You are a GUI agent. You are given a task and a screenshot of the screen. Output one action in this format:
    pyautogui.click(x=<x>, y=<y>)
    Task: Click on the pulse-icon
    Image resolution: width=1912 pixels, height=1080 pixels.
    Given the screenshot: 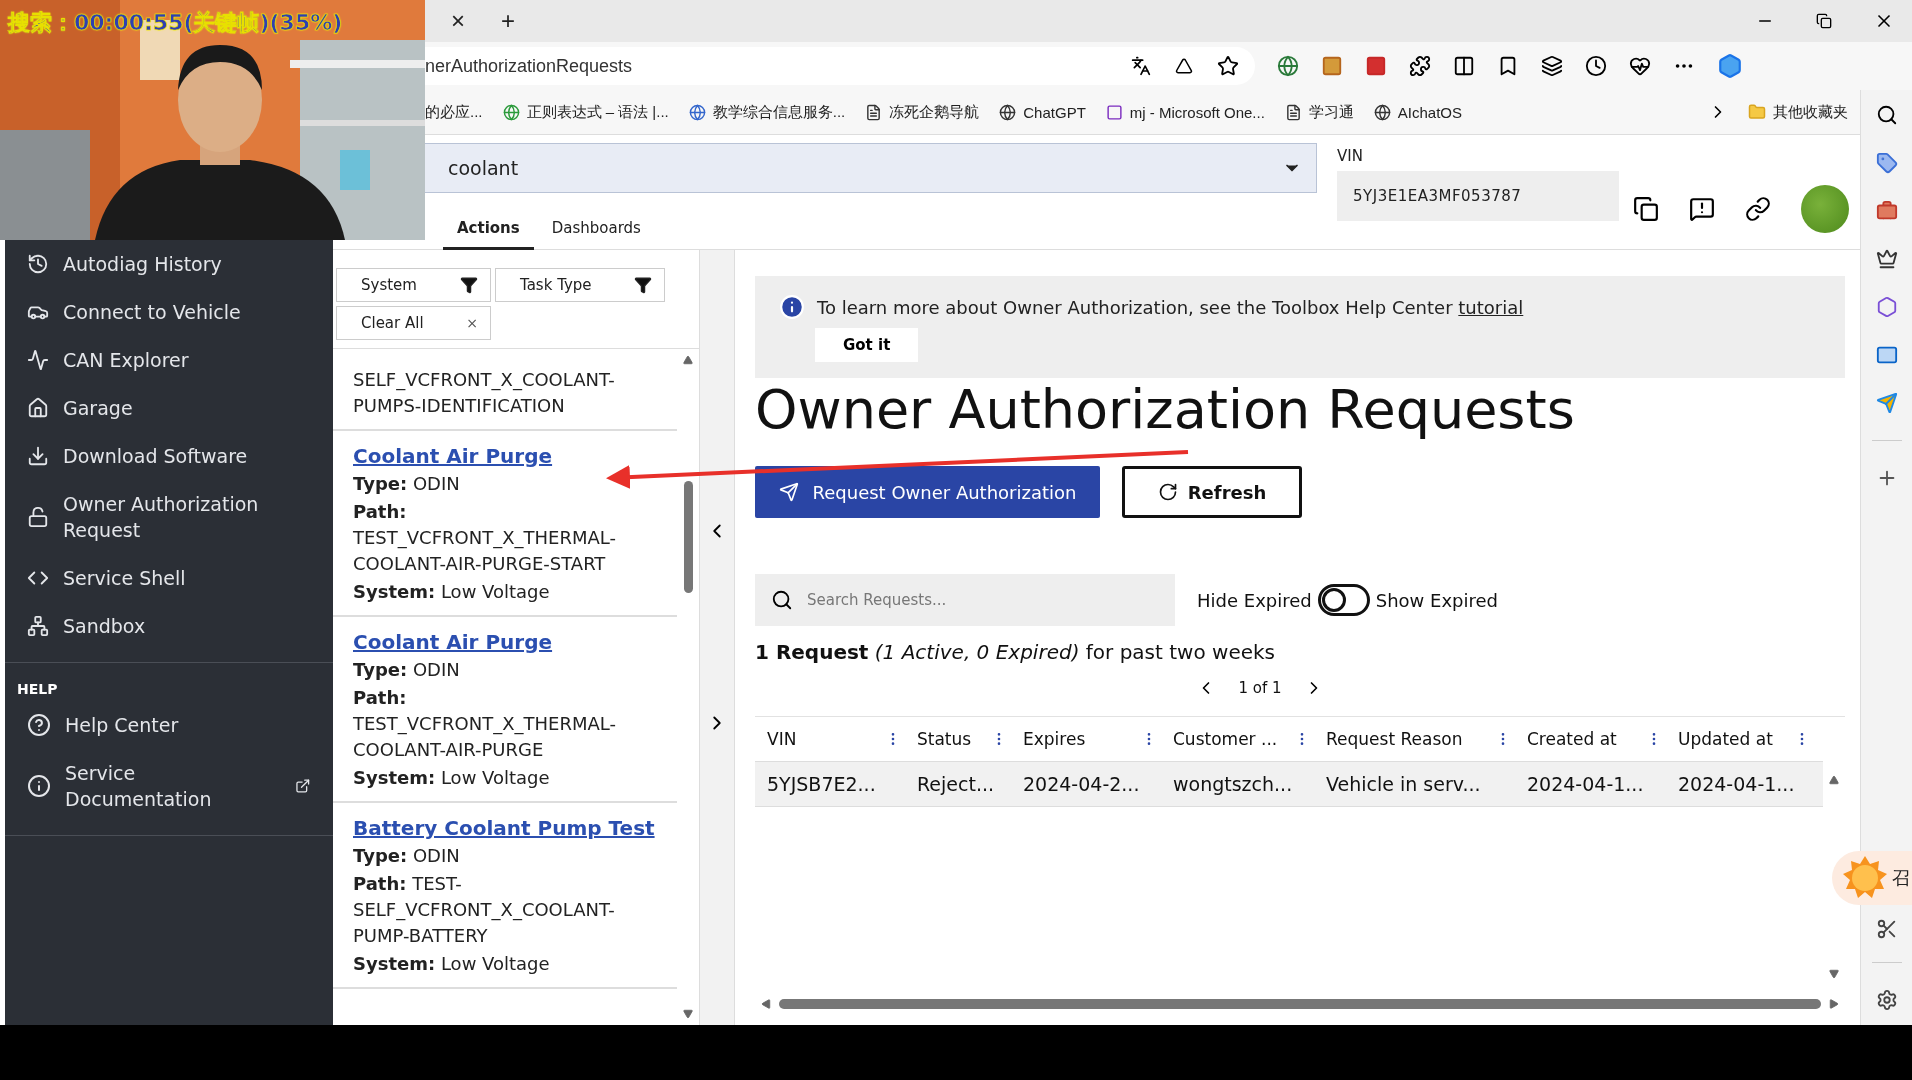 What is the action you would take?
    pyautogui.click(x=38, y=360)
    